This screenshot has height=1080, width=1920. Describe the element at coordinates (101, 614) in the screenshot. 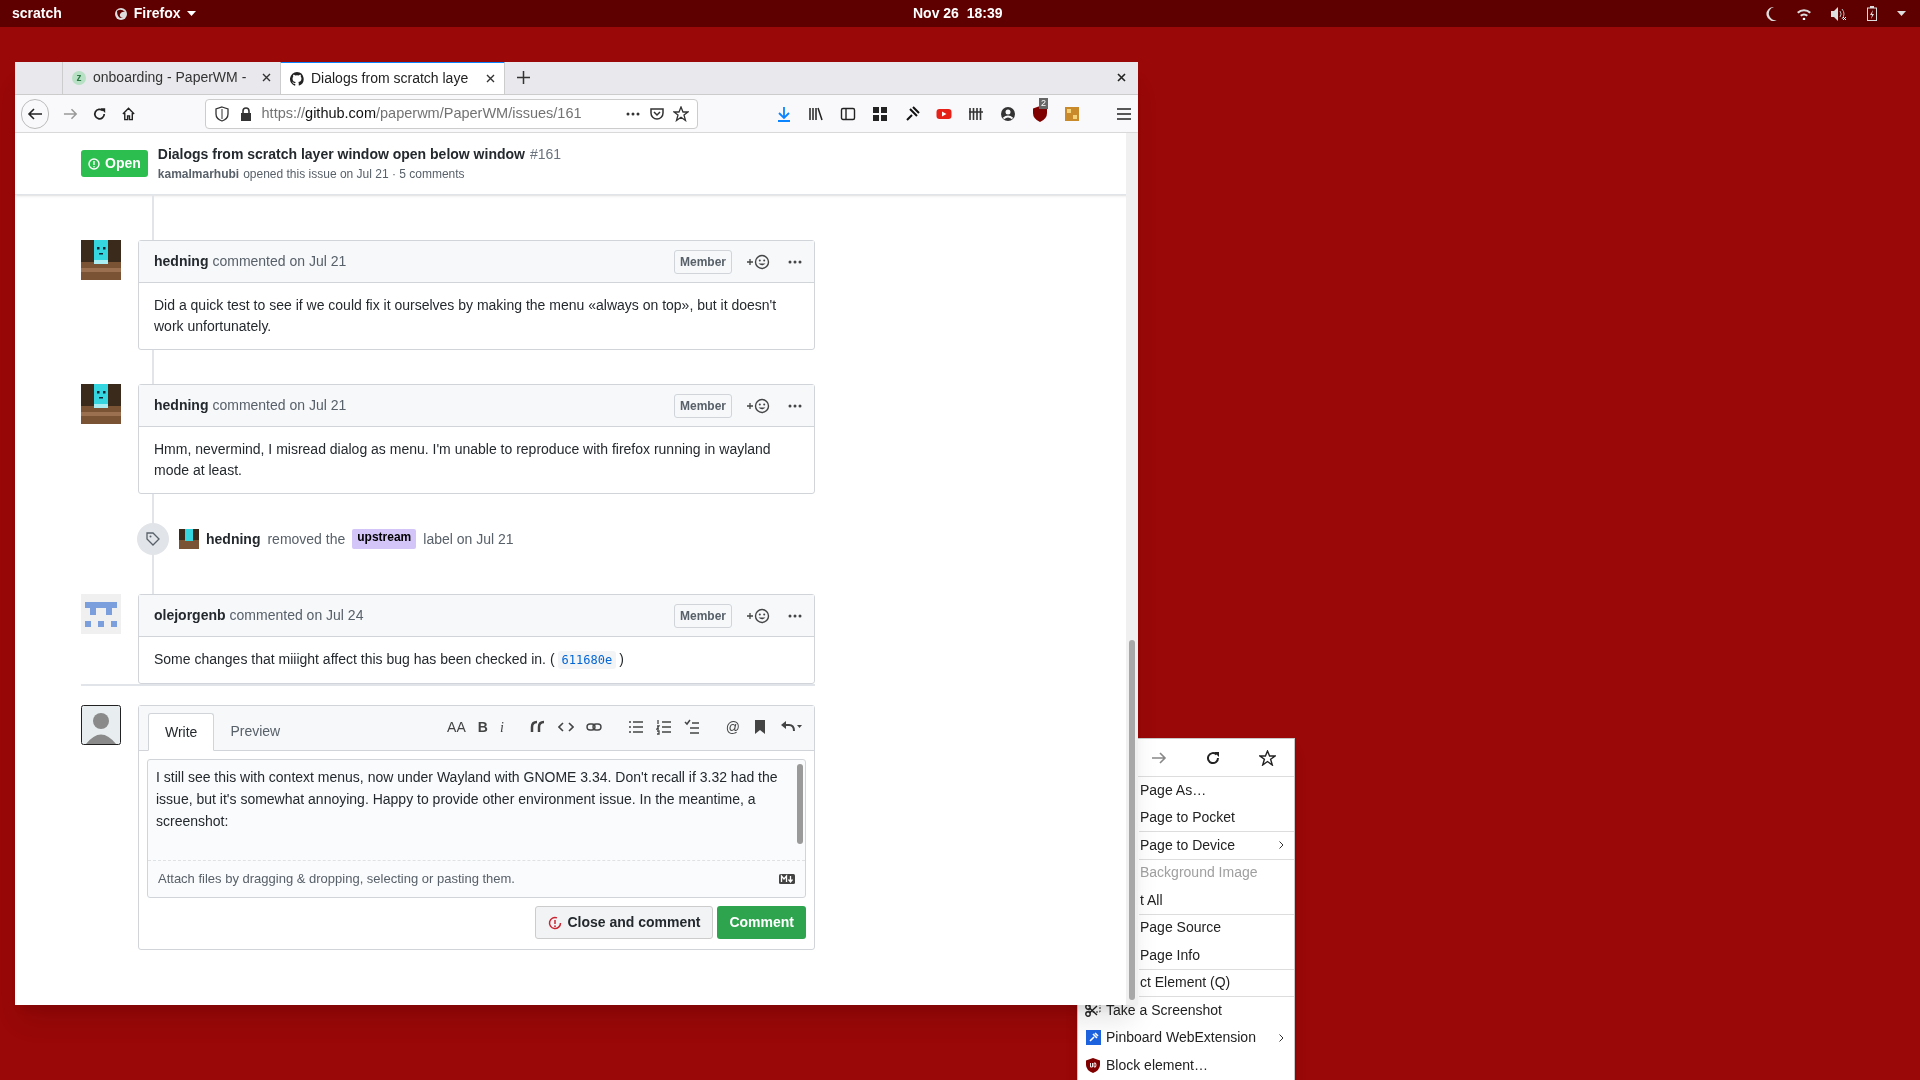

I see `identicon-icon` at that location.